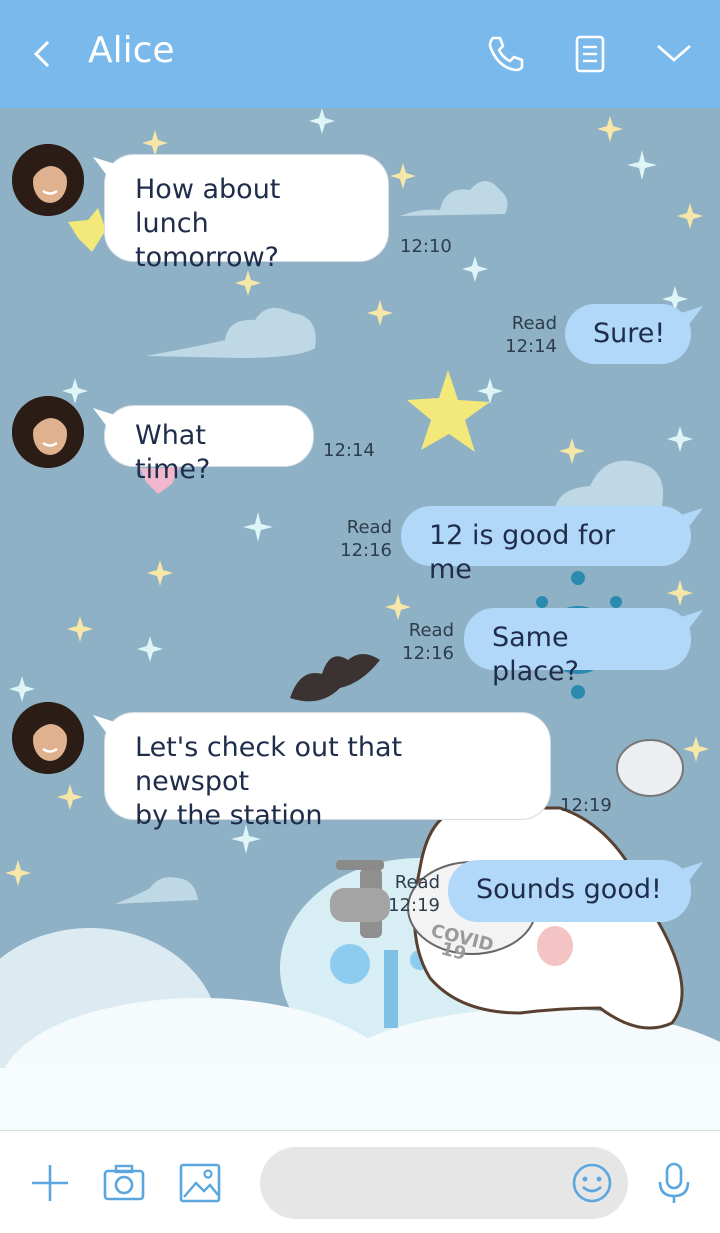 The image size is (720, 1233). I want to click on message-text: Sounds good!, so click(569, 889).